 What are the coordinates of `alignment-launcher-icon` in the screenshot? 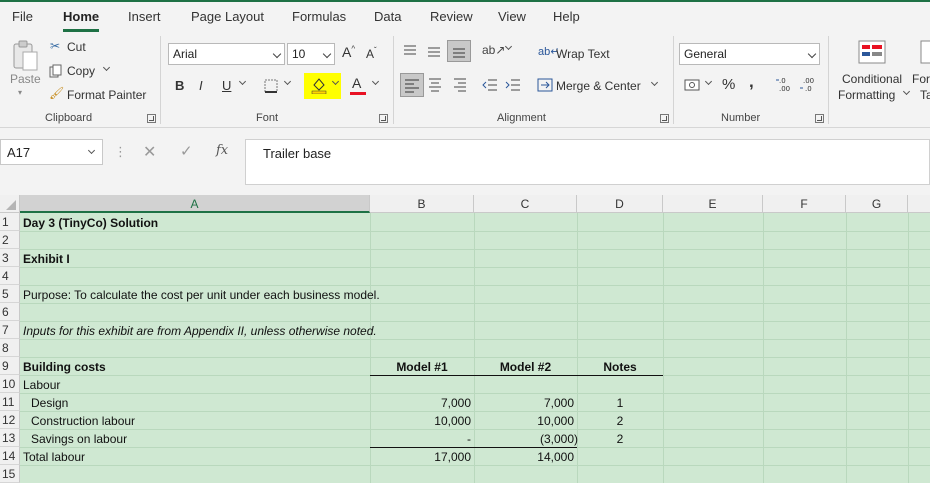 It's located at (664, 118).